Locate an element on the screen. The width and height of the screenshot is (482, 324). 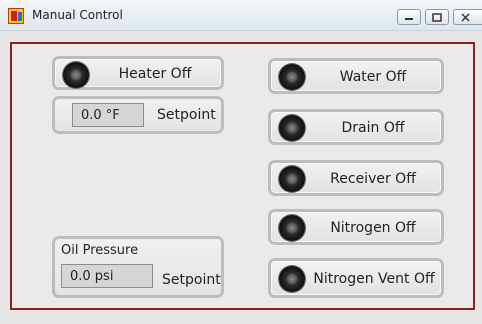
drain-toggle-button: Drain Off is located at coordinates (356, 127).